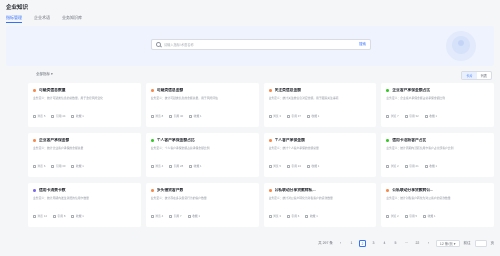 The image size is (500, 256). Describe the element at coordinates (39, 166) in the screenshot. I see `view-count: 浏览 6` at that location.